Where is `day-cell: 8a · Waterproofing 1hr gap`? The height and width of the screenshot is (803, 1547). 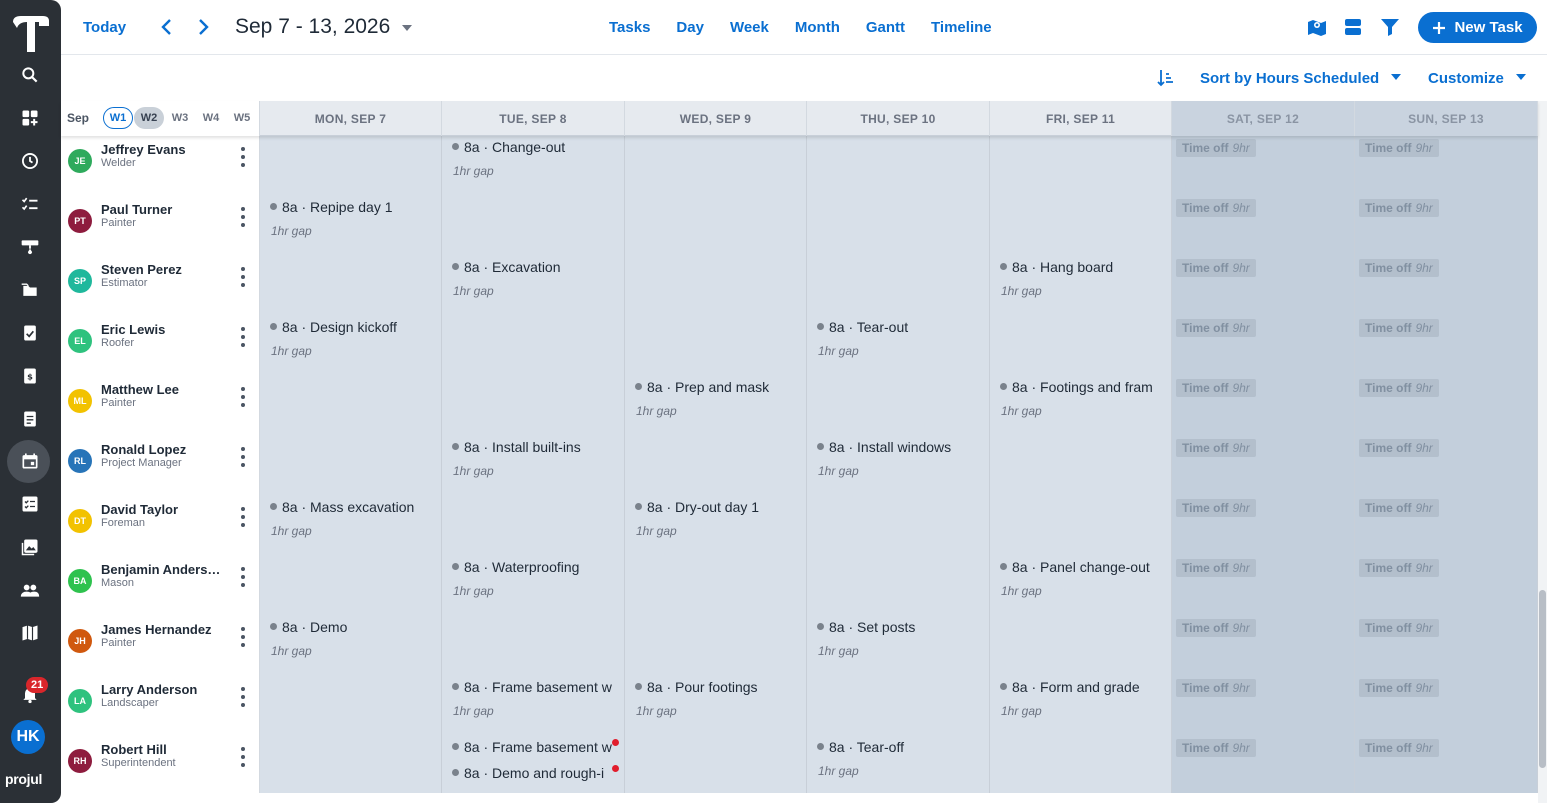 day-cell: 8a · Waterproofing 1hr gap is located at coordinates (533, 583).